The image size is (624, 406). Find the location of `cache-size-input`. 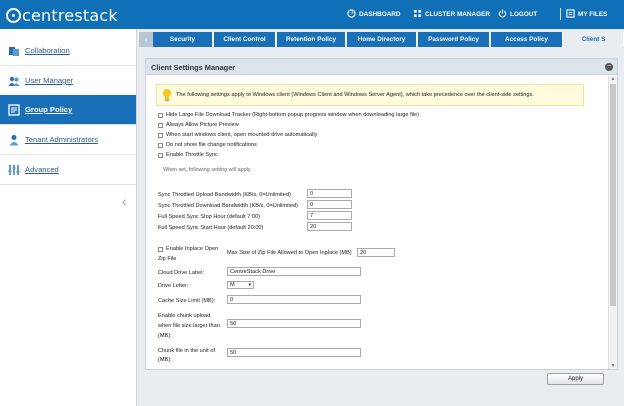

cache-size-input is located at coordinates (294, 299).